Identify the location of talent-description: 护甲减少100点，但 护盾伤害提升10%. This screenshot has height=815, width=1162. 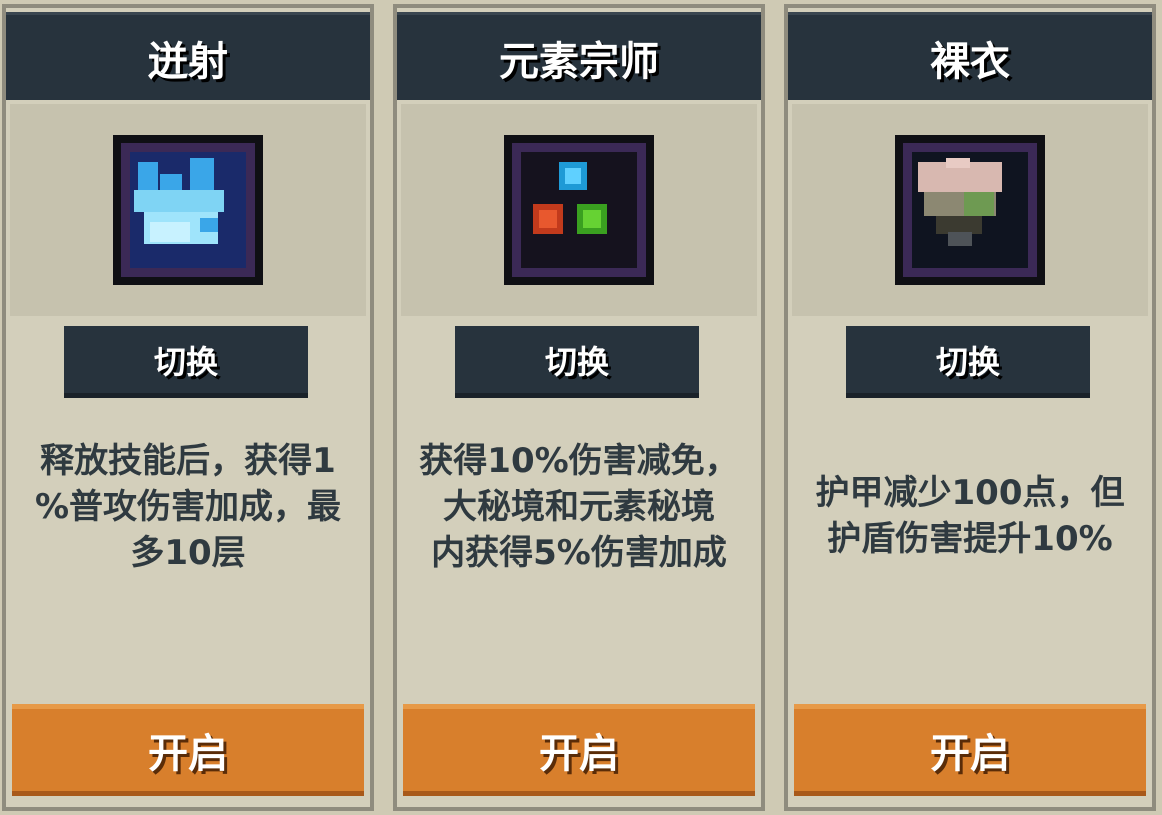
(970, 516).